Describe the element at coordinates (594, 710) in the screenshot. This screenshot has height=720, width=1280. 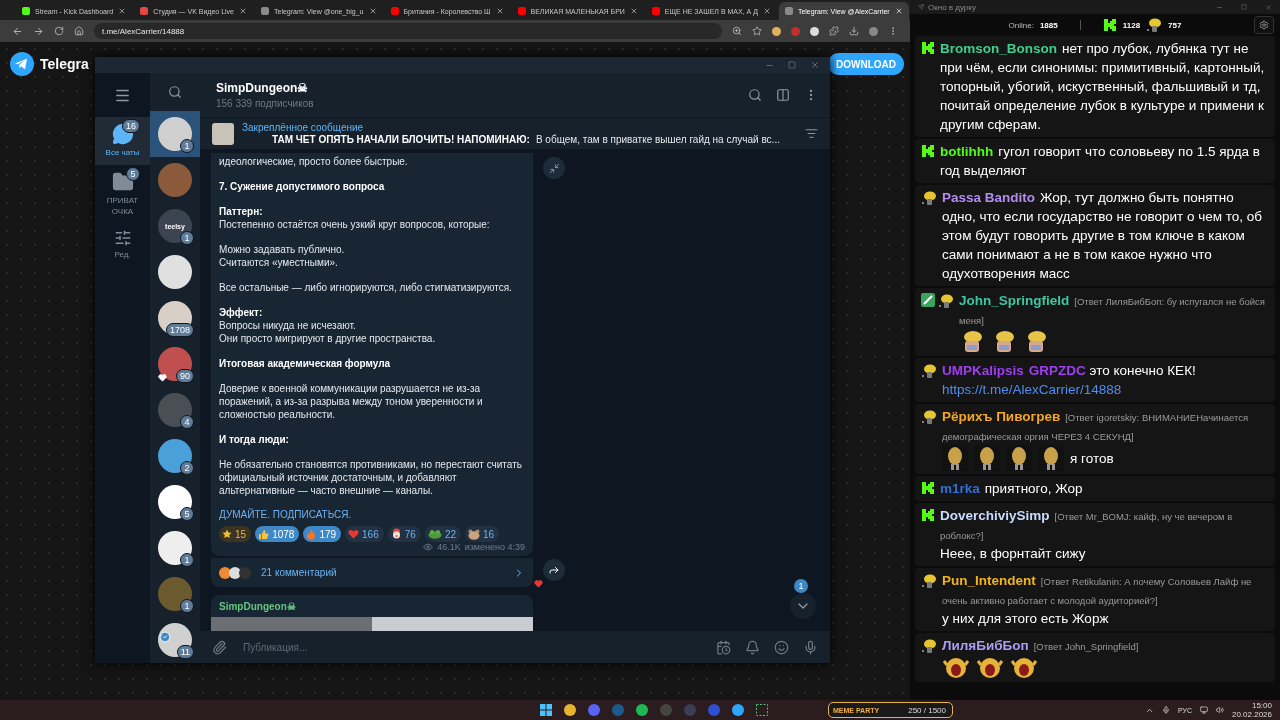
I see `chat-app-icon` at that location.